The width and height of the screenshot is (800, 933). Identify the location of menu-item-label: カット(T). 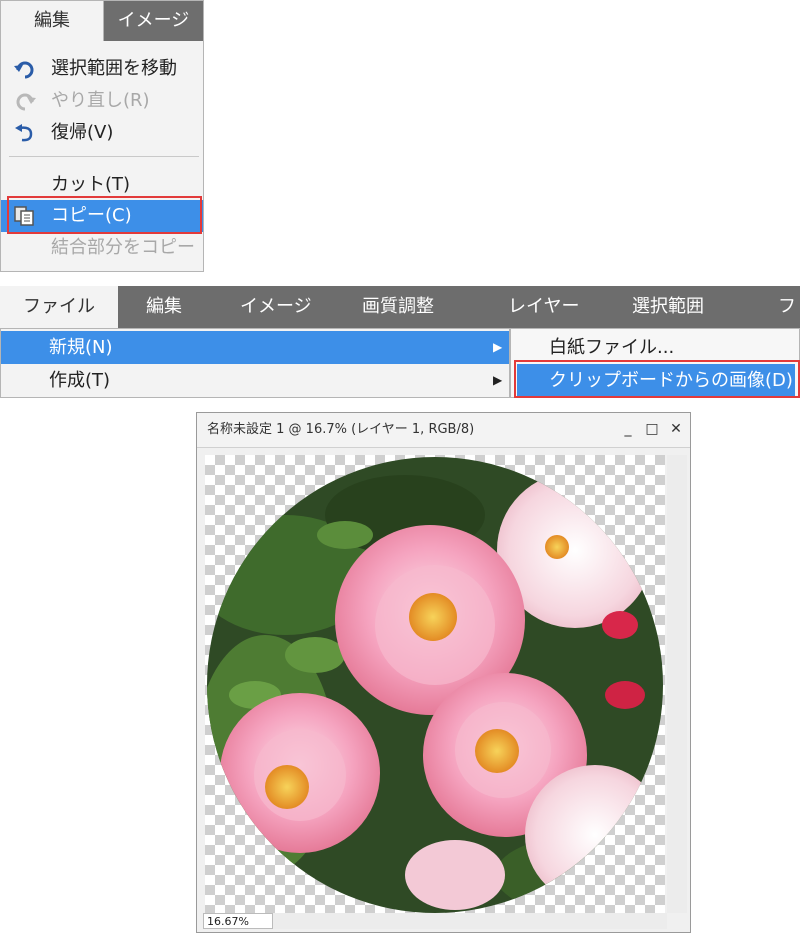
(91, 184).